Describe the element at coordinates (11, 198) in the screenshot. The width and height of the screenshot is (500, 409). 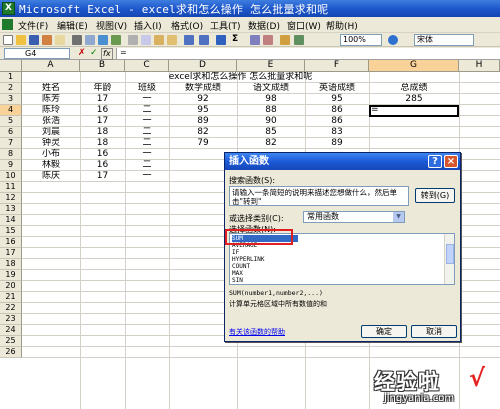
I see `row-header: 12` at that location.